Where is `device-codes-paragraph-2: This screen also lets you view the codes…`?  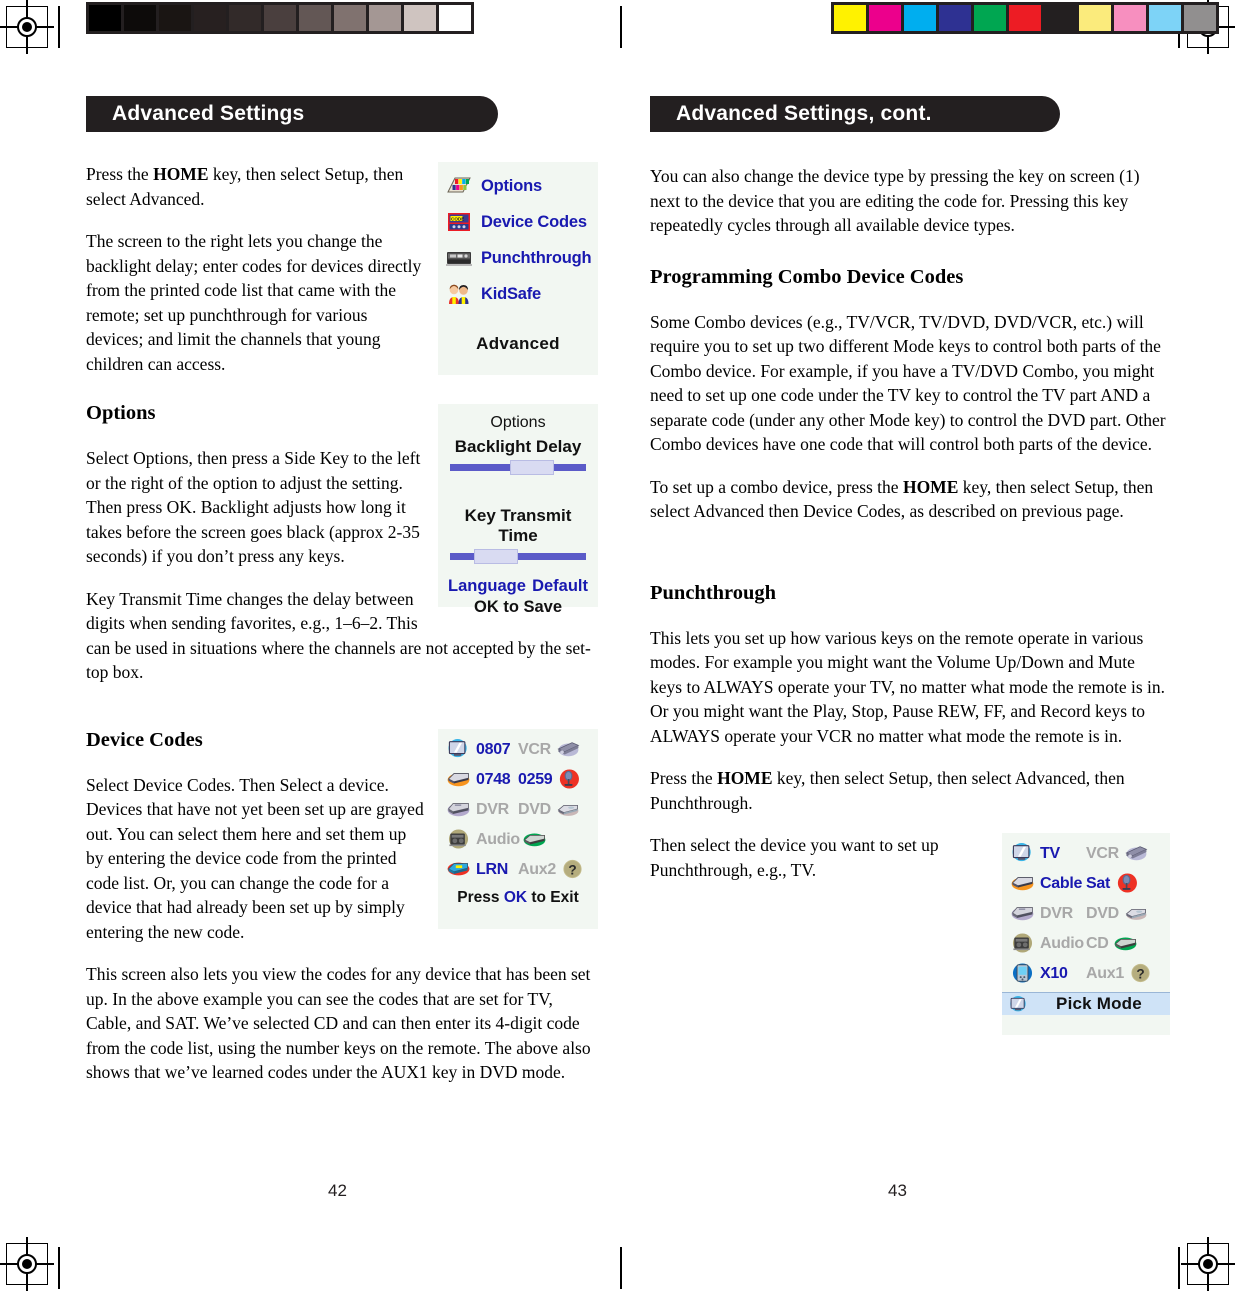 device-codes-paragraph-2: This screen also lets you view the codes… is located at coordinates (338, 1023).